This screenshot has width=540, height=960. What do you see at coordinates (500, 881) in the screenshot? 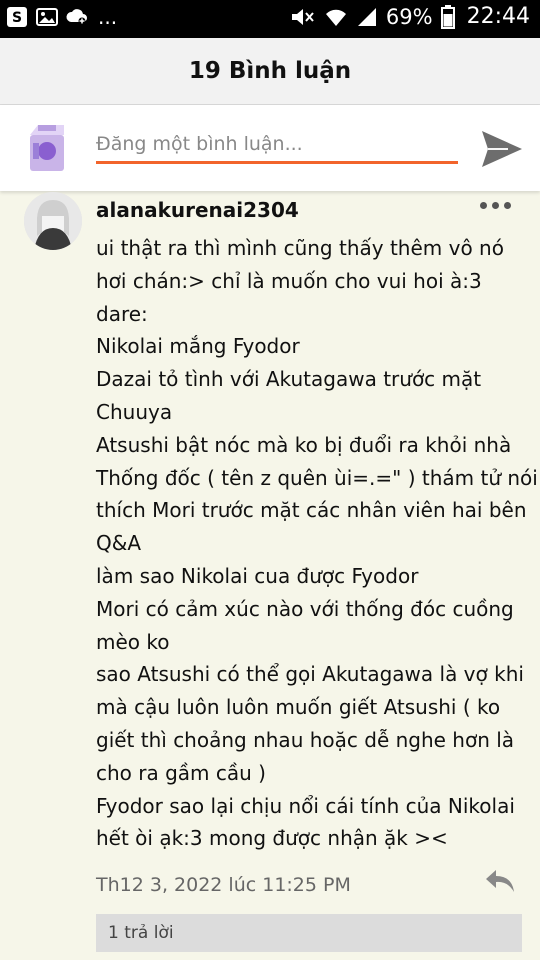
I see `reply-icon` at bounding box center [500, 881].